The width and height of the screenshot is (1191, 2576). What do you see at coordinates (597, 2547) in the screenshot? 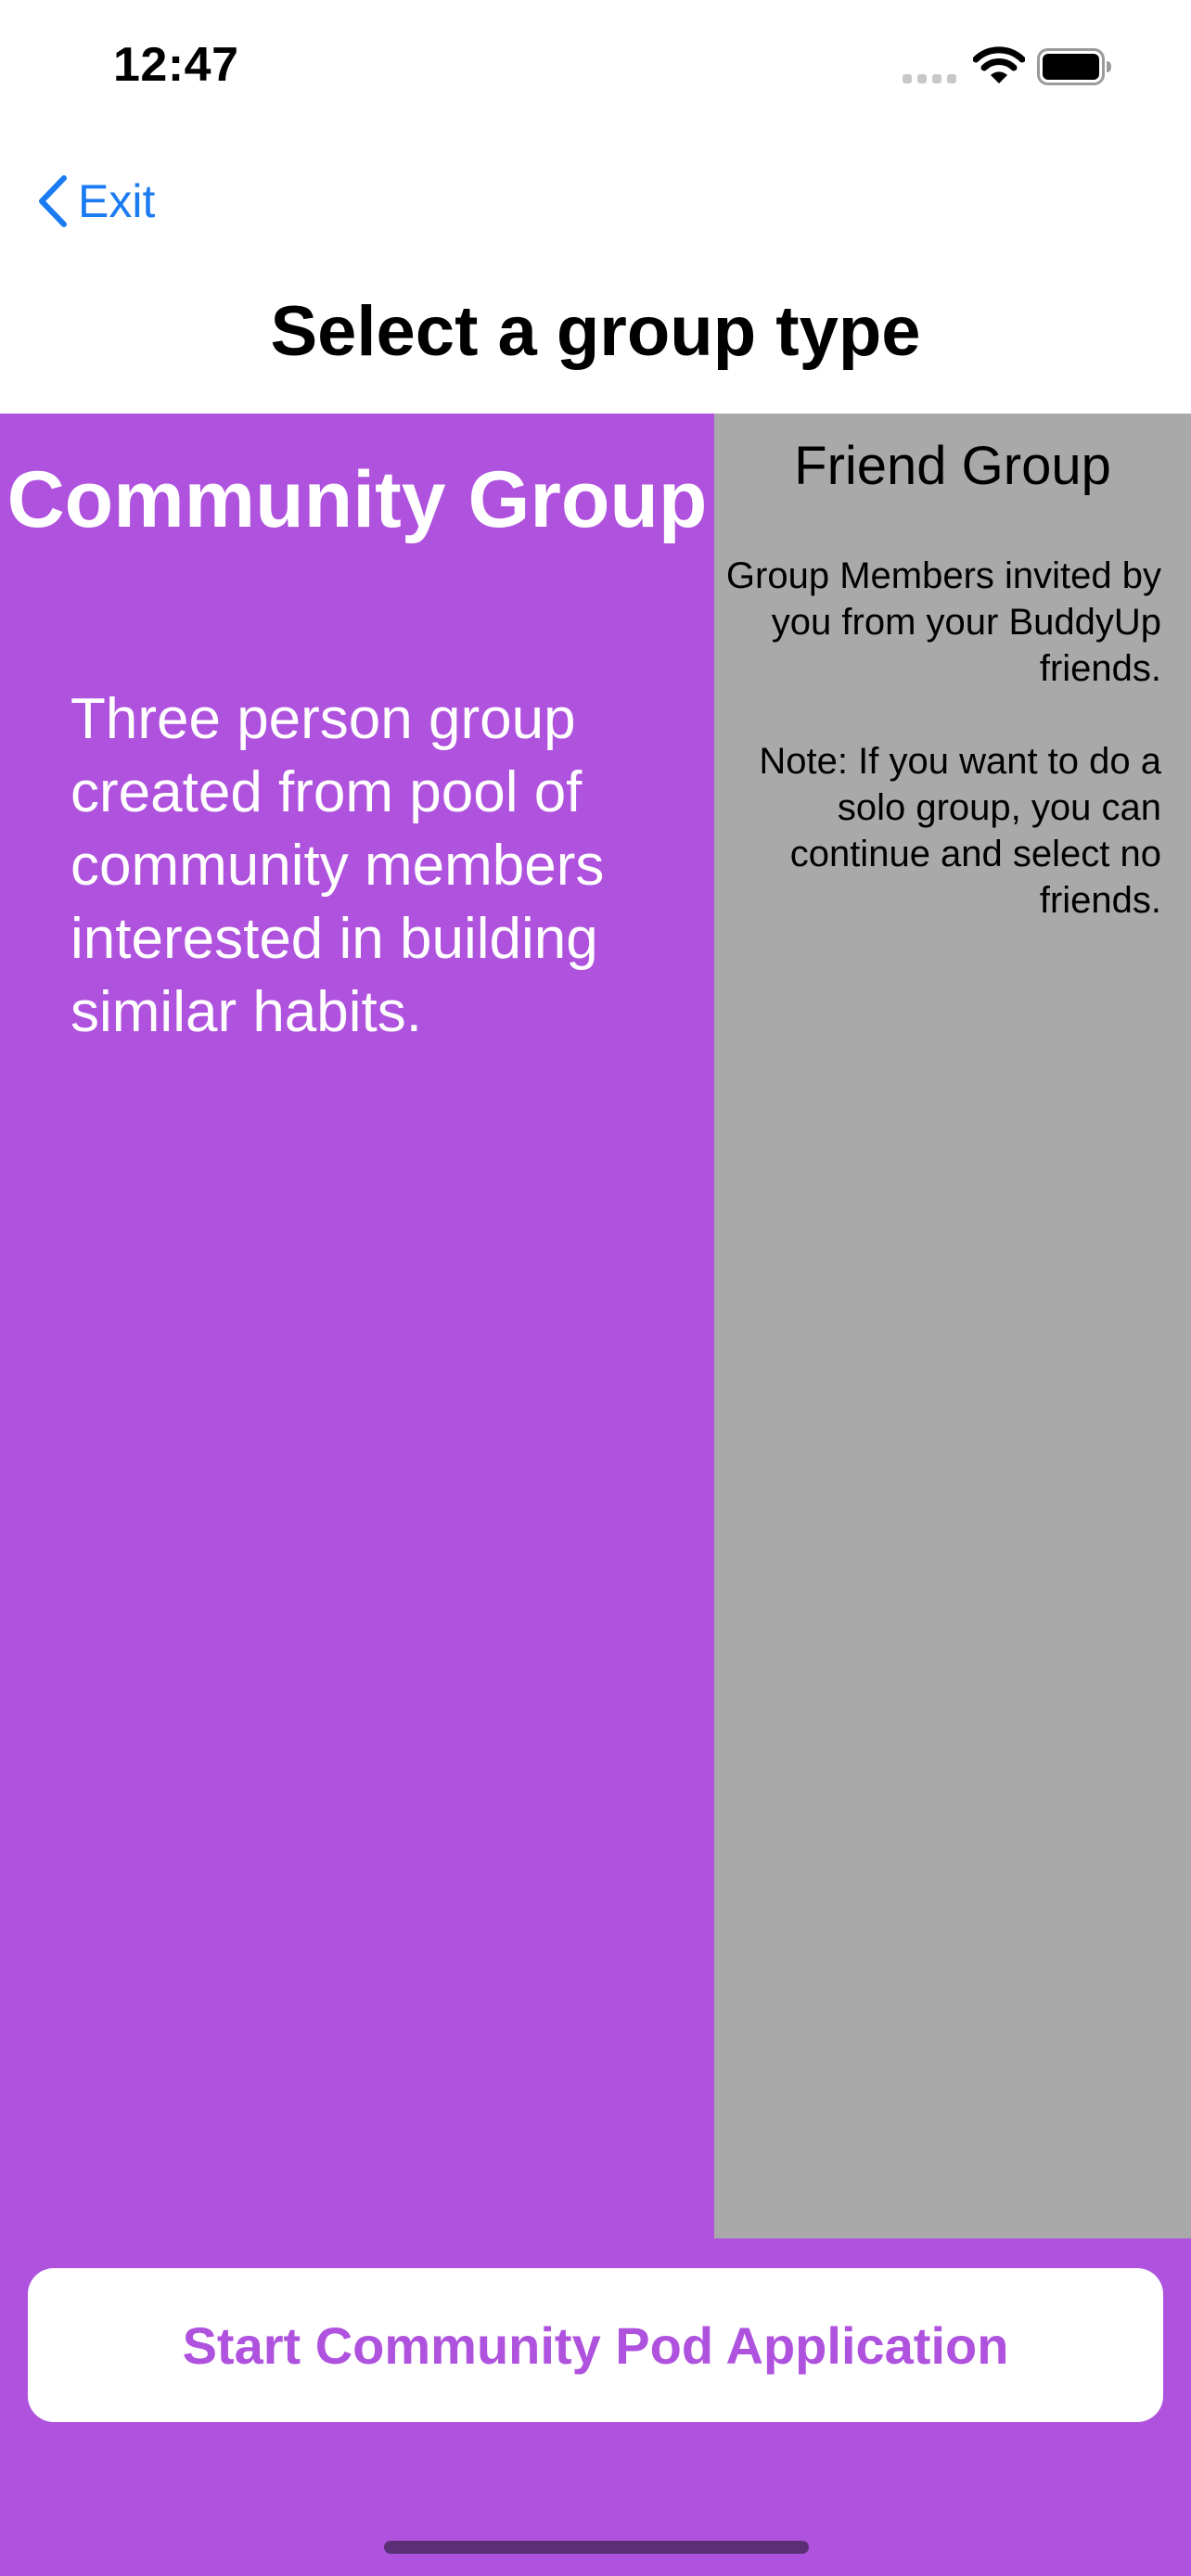
I see `home-indicator` at bounding box center [597, 2547].